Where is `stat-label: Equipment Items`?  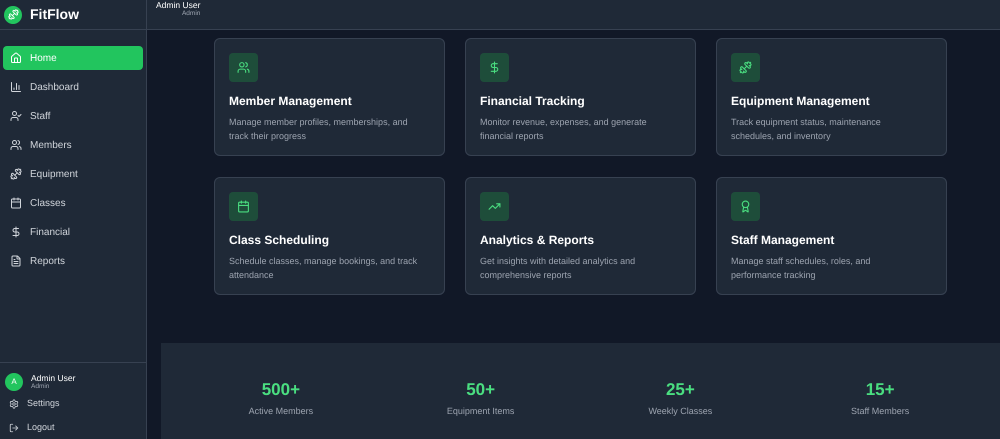
stat-label: Equipment Items is located at coordinates (480, 411).